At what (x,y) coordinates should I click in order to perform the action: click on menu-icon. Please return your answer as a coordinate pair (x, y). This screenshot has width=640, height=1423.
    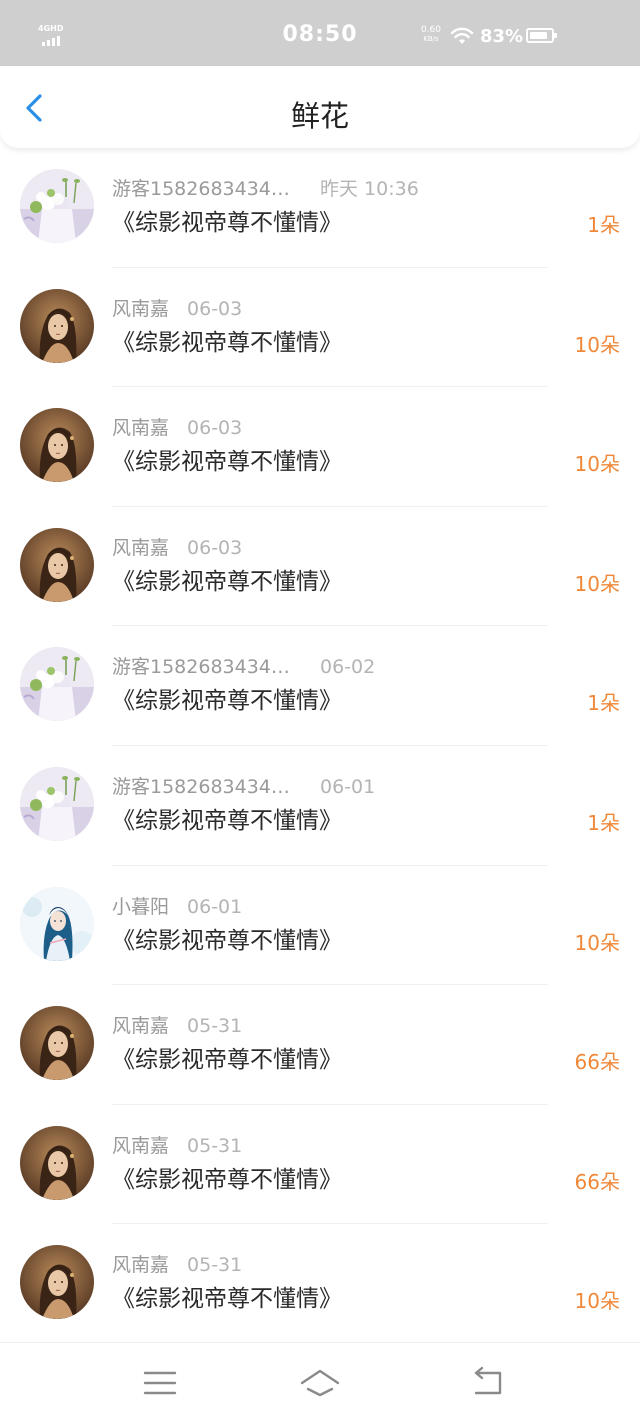
    Looking at the image, I should click on (160, 1383).